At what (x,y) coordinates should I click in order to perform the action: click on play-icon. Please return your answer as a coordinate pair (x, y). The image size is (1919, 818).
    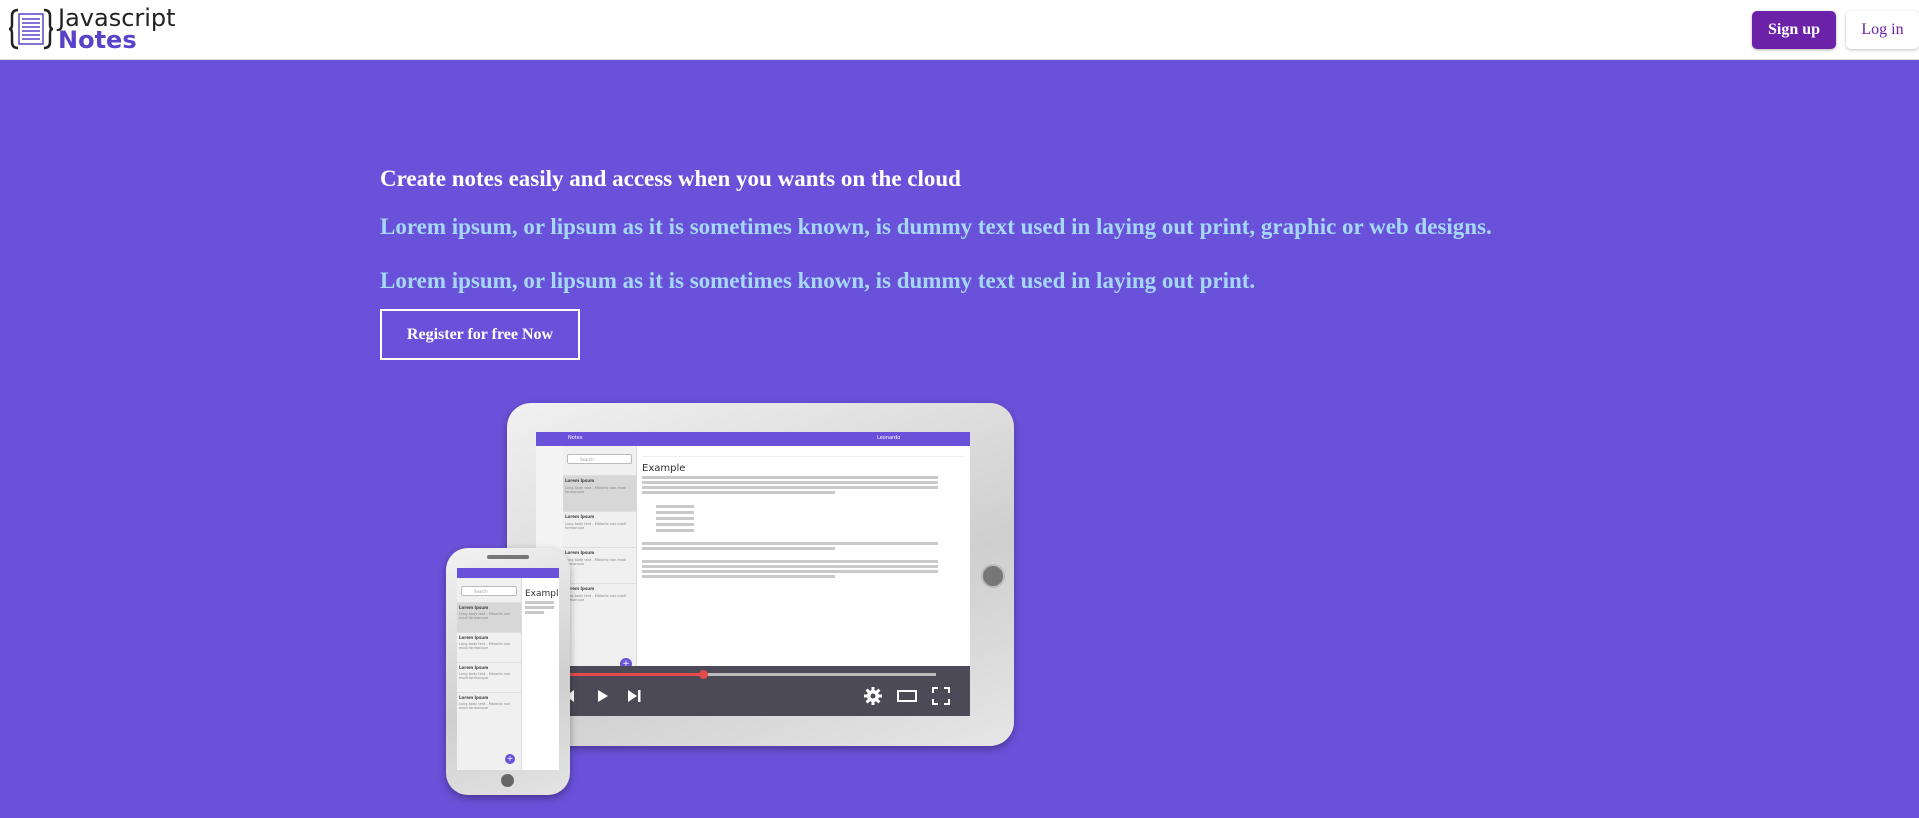
    Looking at the image, I should click on (602, 696).